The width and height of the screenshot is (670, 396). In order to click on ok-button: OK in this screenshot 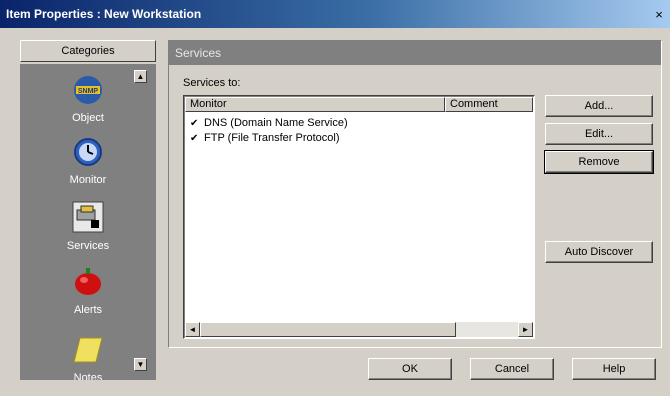, I will do `click(410, 369)`.